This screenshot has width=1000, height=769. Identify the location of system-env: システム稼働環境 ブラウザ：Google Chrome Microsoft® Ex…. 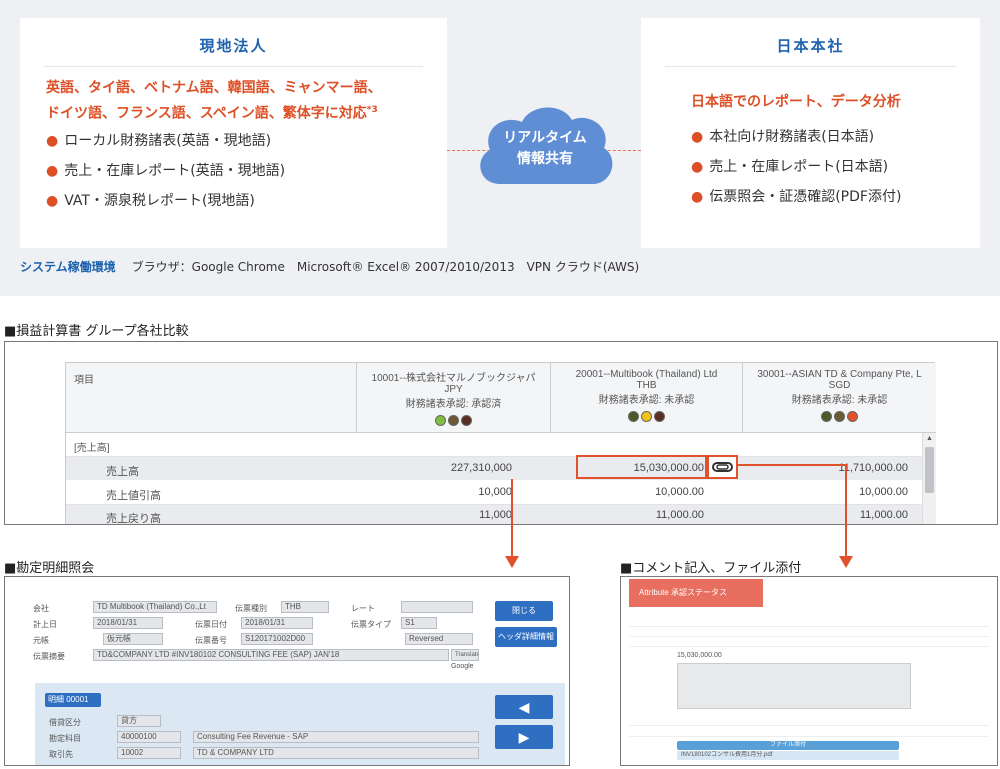
(329, 266).